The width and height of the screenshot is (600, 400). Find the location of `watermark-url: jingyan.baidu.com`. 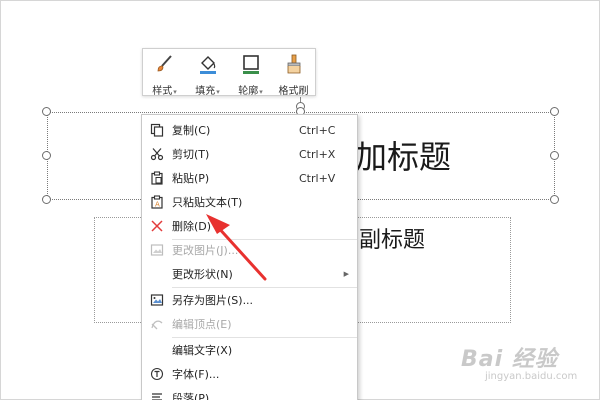

watermark-url: jingyan.baidu.com is located at coordinates (531, 376).